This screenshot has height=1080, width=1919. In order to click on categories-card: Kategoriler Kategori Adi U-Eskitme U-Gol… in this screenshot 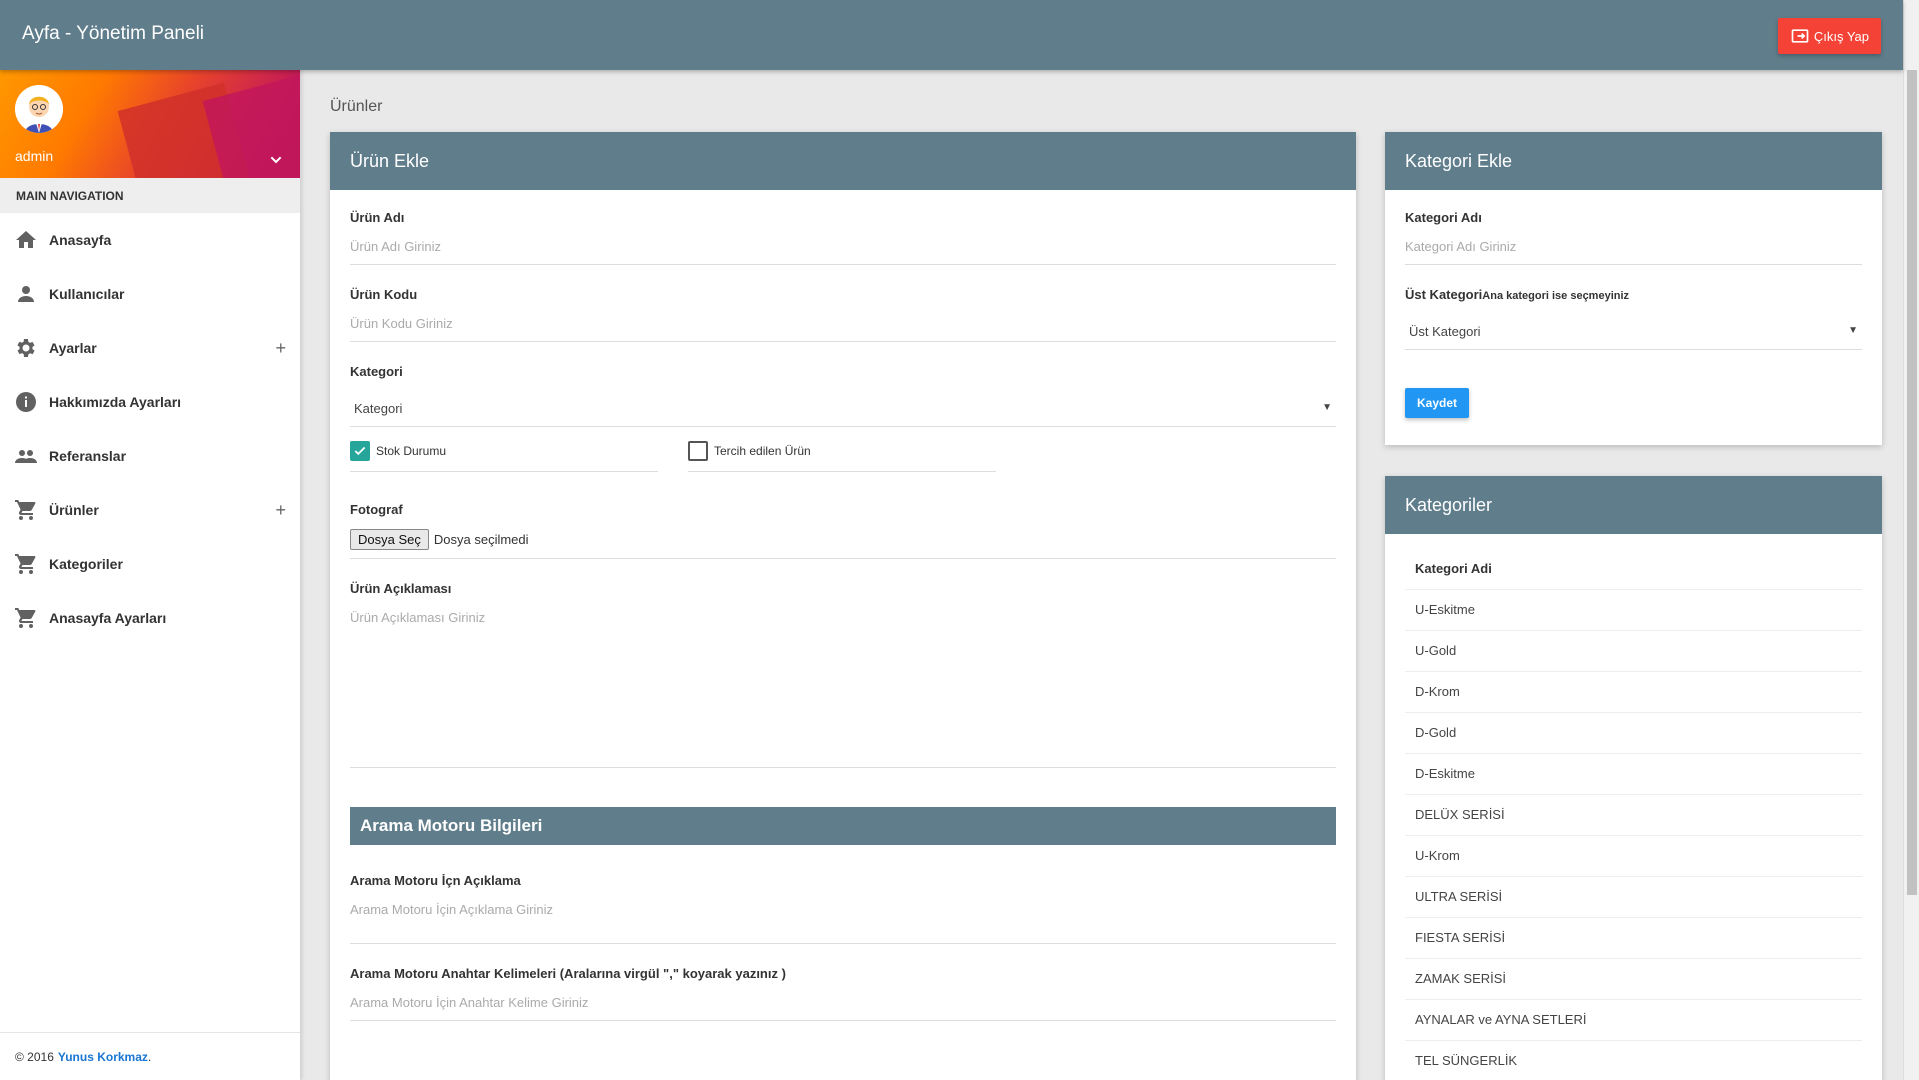, I will do `click(1633, 778)`.